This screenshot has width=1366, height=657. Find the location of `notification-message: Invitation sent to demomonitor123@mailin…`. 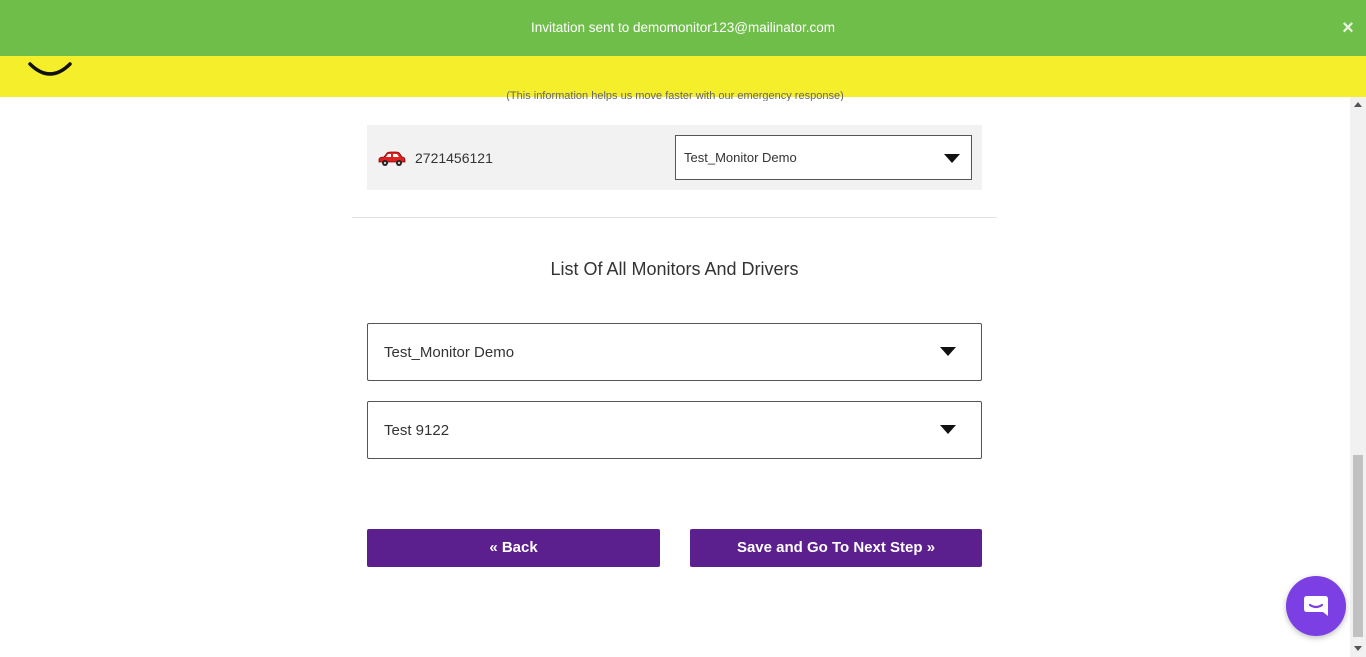

notification-message: Invitation sent to demomonitor123@mailin… is located at coordinates (683, 27).